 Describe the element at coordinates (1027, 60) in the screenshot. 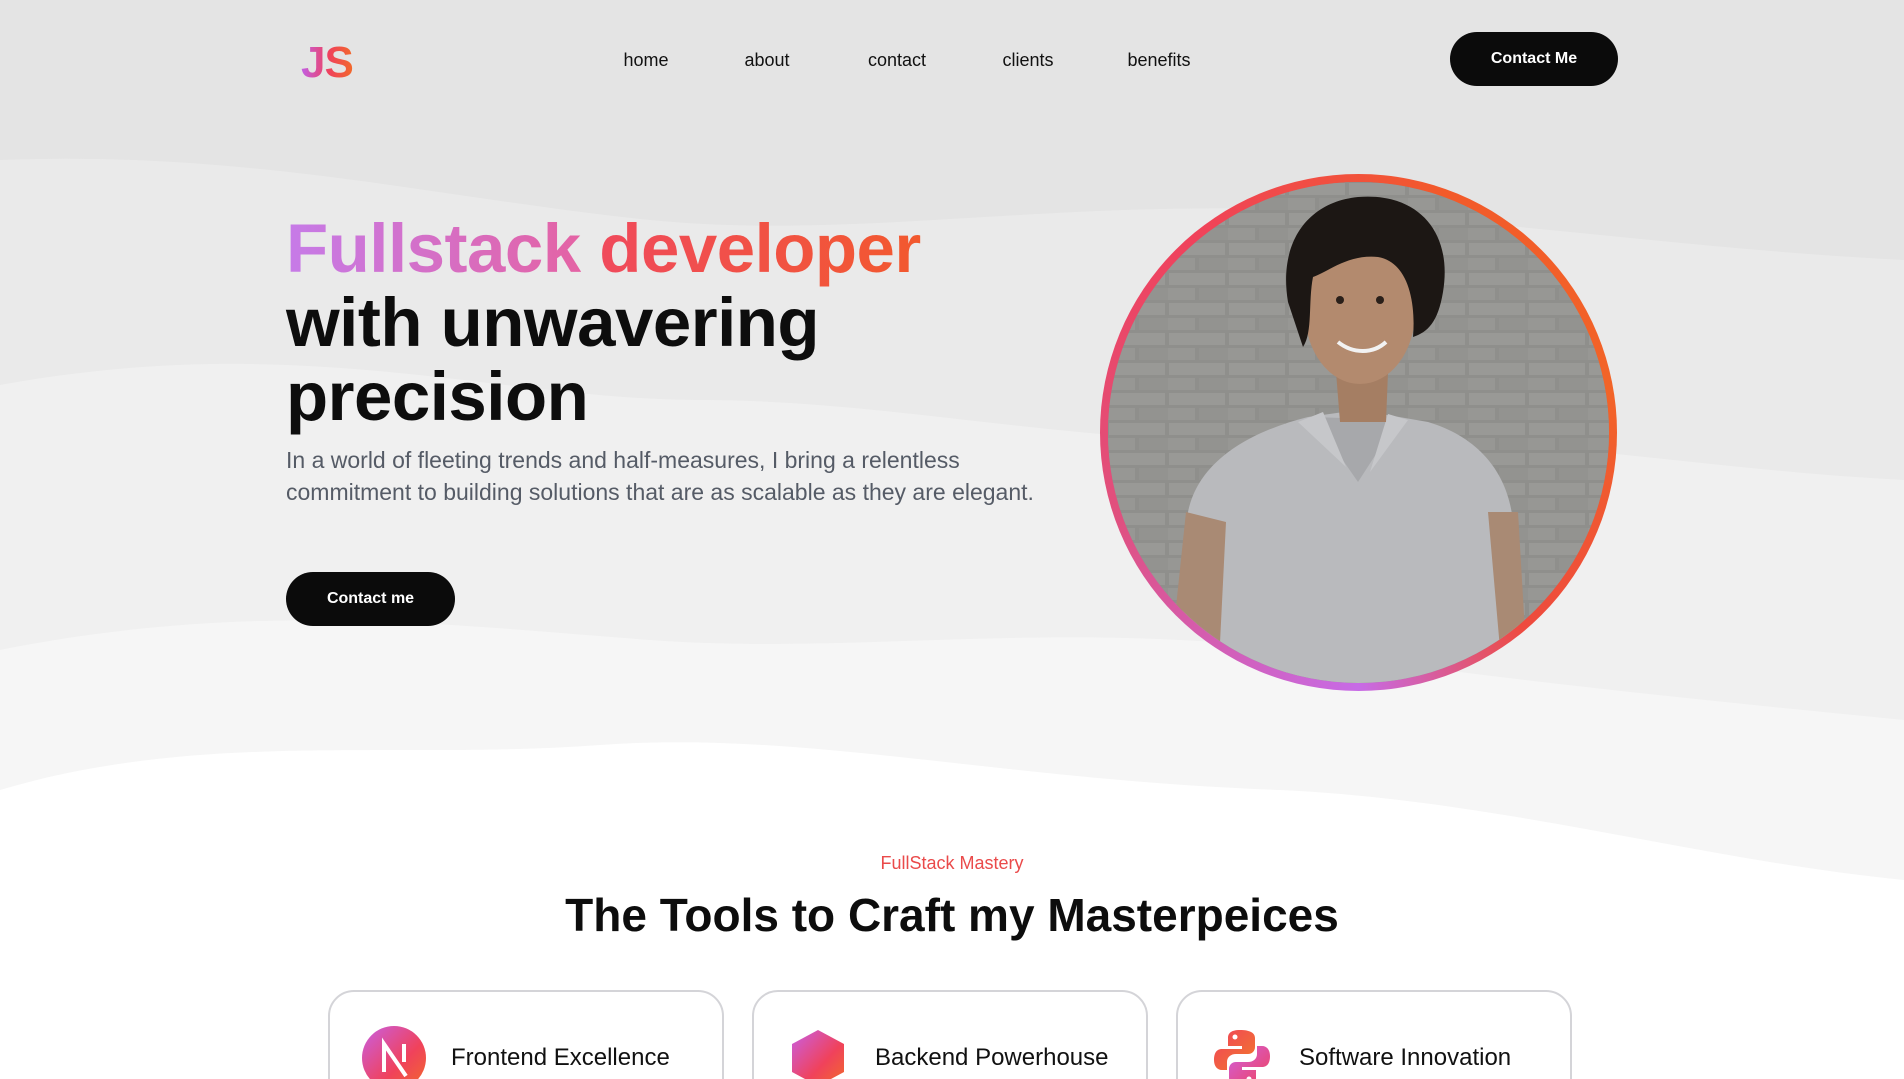

I see `nav-clients: clients` at that location.